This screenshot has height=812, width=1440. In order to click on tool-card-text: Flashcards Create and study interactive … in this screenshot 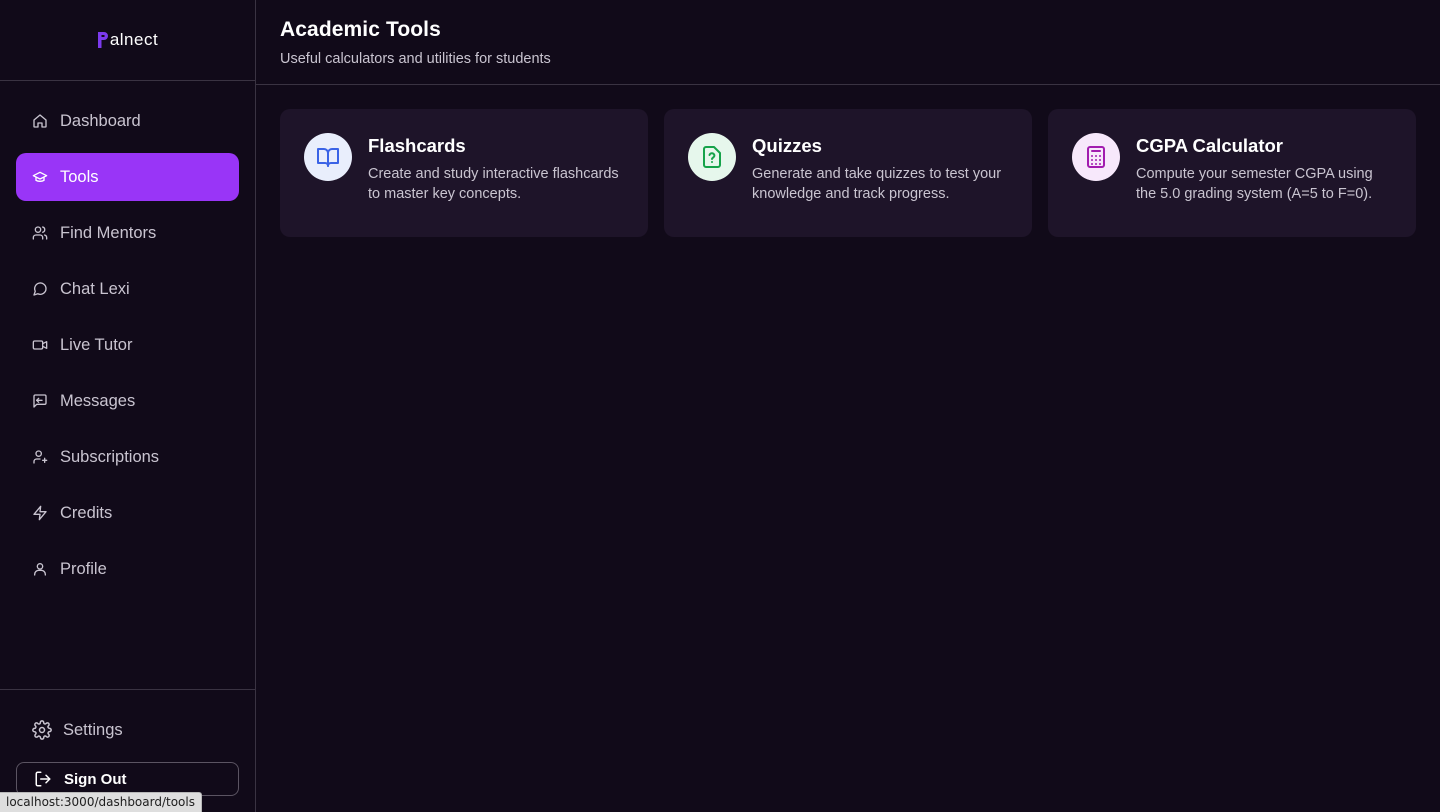, I will do `click(496, 185)`.